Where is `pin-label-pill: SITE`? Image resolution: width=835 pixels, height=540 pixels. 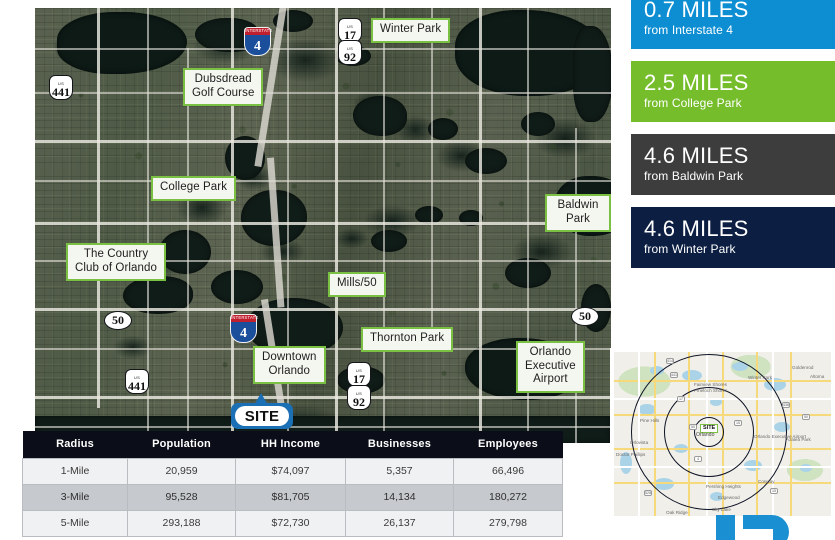 pin-label-pill: SITE is located at coordinates (262, 416).